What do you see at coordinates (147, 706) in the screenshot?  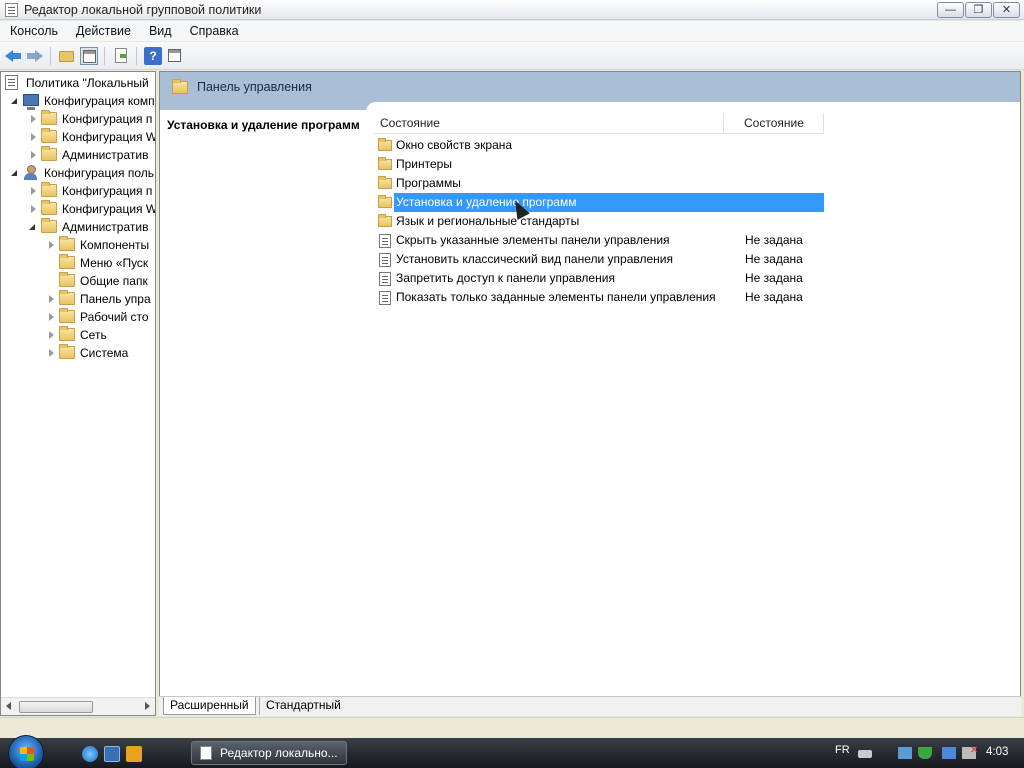 I see `scroll-right-icon` at bounding box center [147, 706].